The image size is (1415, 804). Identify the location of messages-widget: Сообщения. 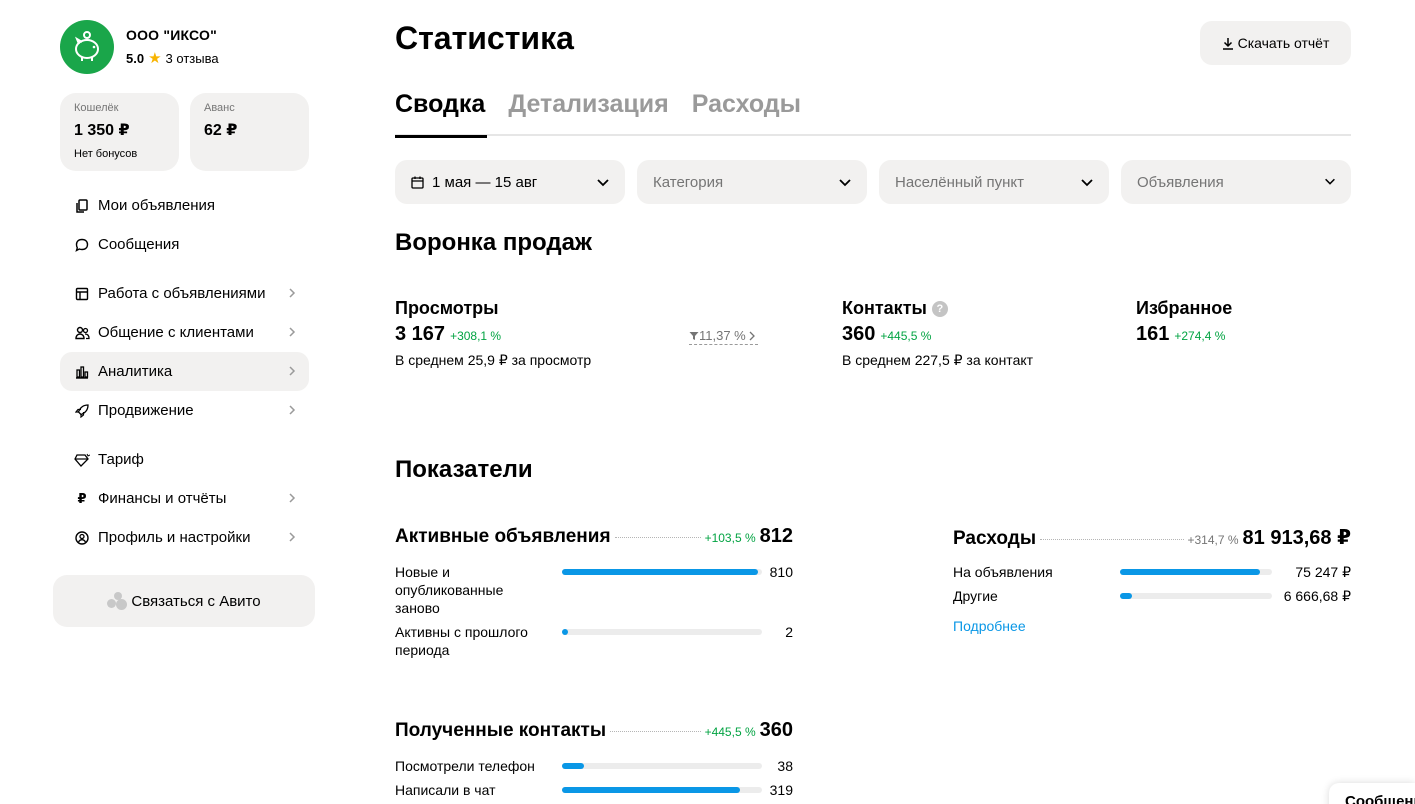
(1372, 793).